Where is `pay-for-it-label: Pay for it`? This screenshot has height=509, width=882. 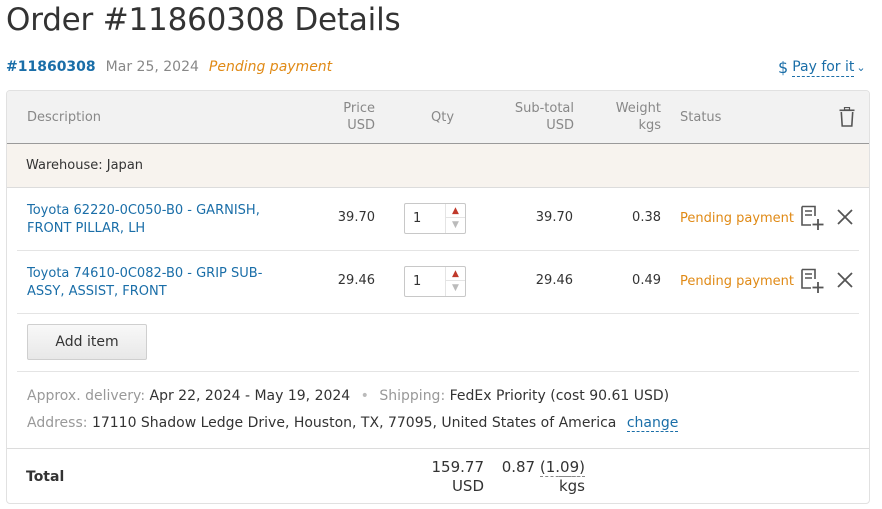
pay-for-it-label: Pay for it is located at coordinates (823, 67).